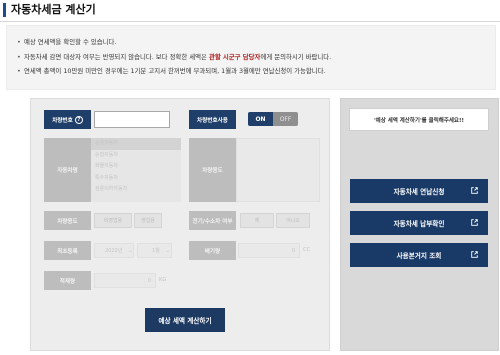  What do you see at coordinates (260, 119) in the screenshot?
I see `toggle-on: ON` at bounding box center [260, 119].